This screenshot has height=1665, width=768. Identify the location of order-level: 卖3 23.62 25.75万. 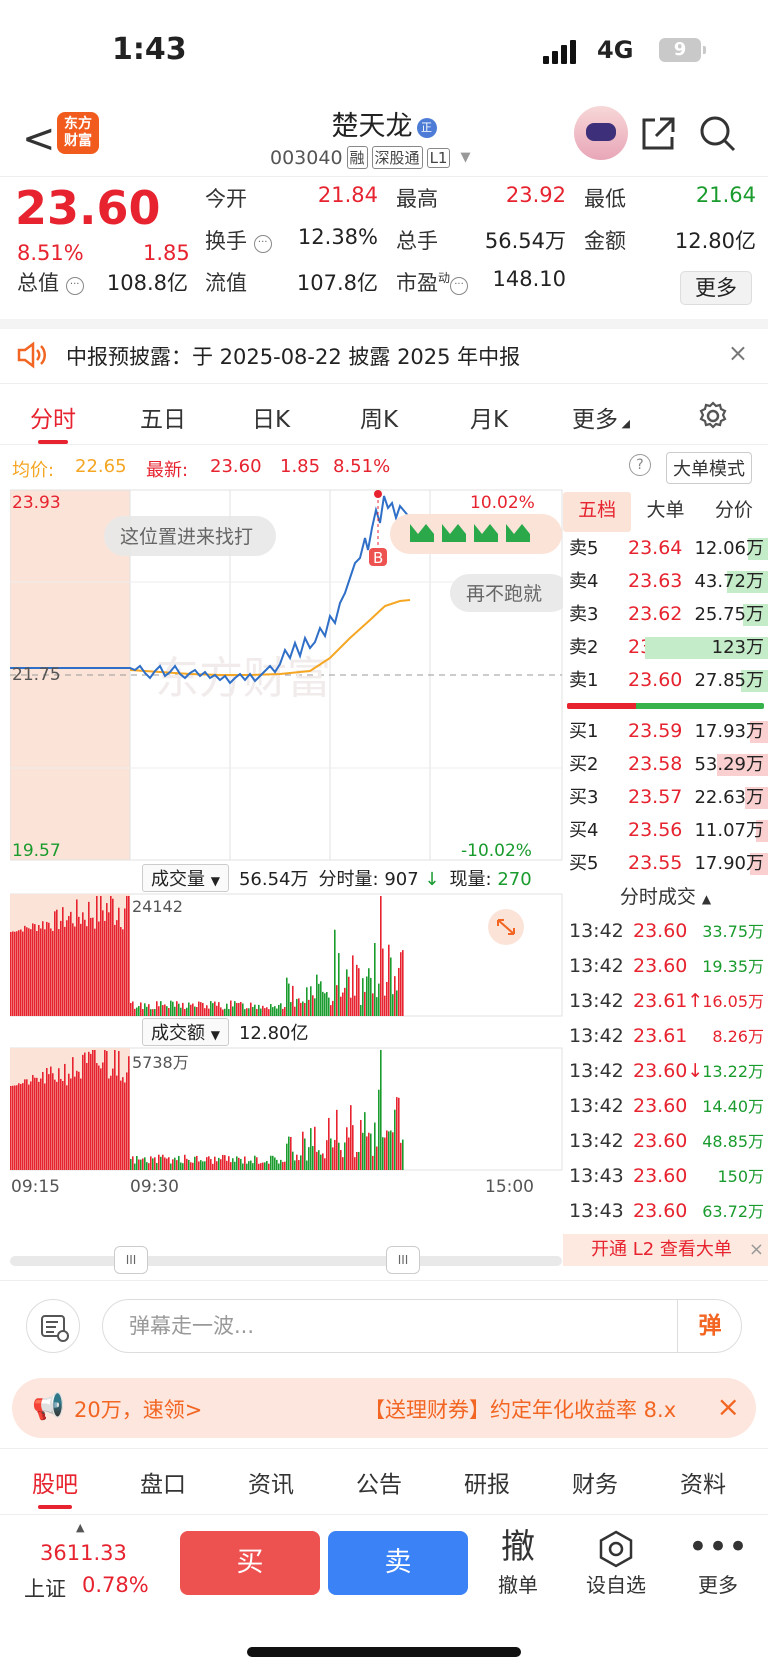
(665, 614).